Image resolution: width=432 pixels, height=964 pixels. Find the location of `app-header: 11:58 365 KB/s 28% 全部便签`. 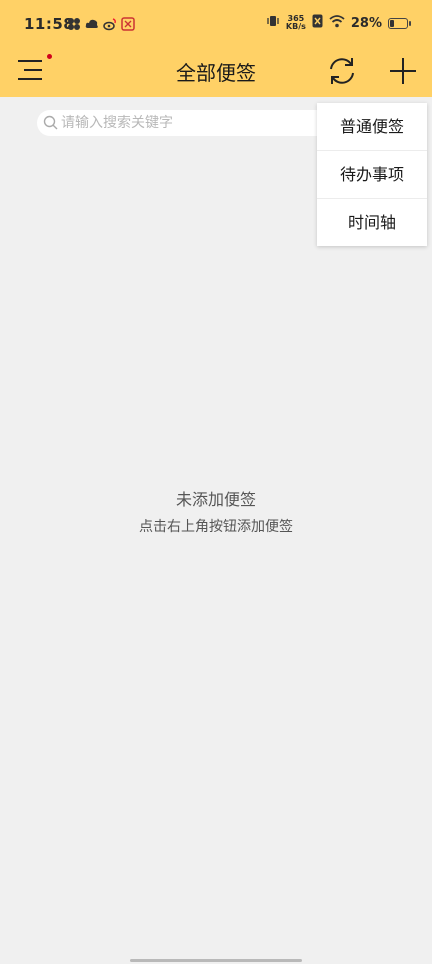

app-header: 11:58 365 KB/s 28% 全部便签 is located at coordinates (216, 48).